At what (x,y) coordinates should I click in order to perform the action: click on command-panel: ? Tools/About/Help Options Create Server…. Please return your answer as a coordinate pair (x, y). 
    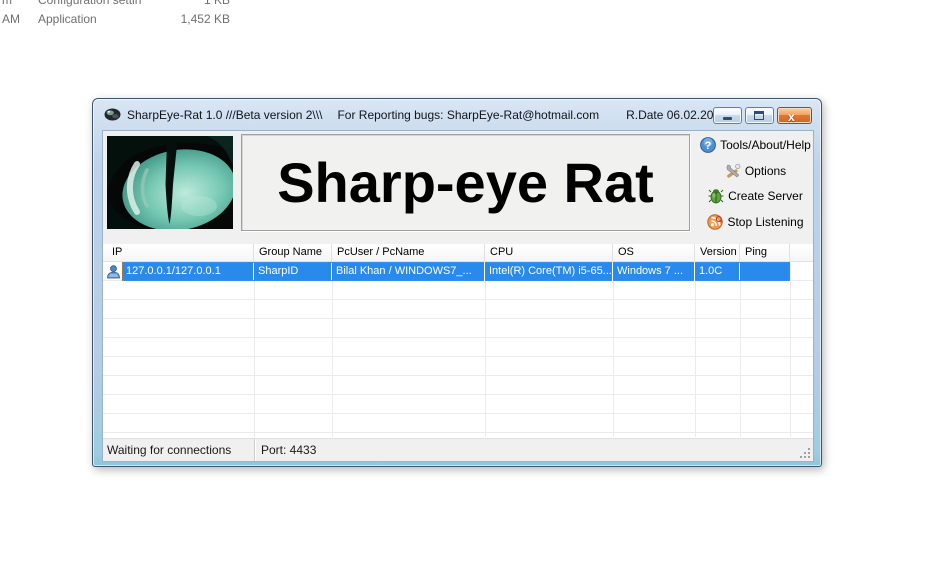
    Looking at the image, I should click on (755, 183).